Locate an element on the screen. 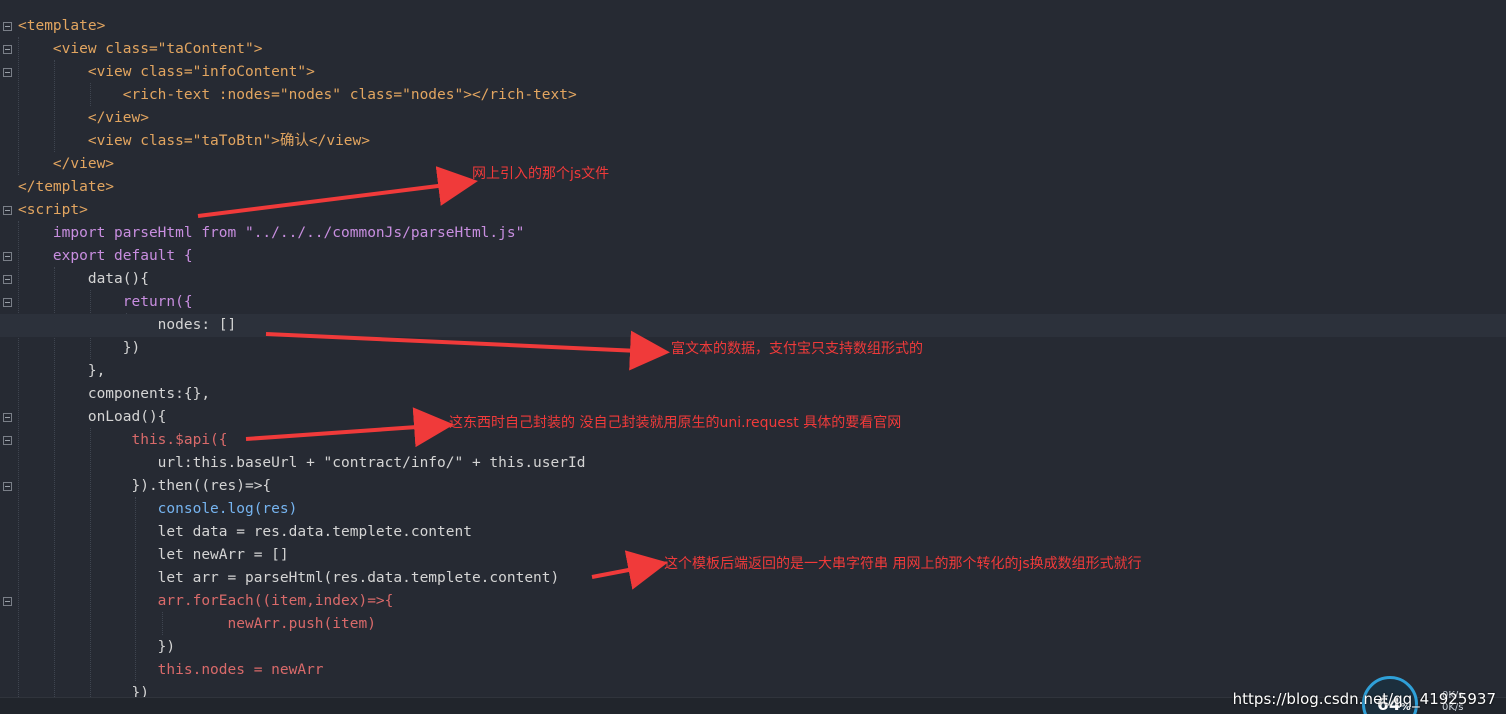  annotation-api-wrapper: 这东西时自己封装的 没自己封装就用原生的uni.request 具体的要看官网 is located at coordinates (675, 423).